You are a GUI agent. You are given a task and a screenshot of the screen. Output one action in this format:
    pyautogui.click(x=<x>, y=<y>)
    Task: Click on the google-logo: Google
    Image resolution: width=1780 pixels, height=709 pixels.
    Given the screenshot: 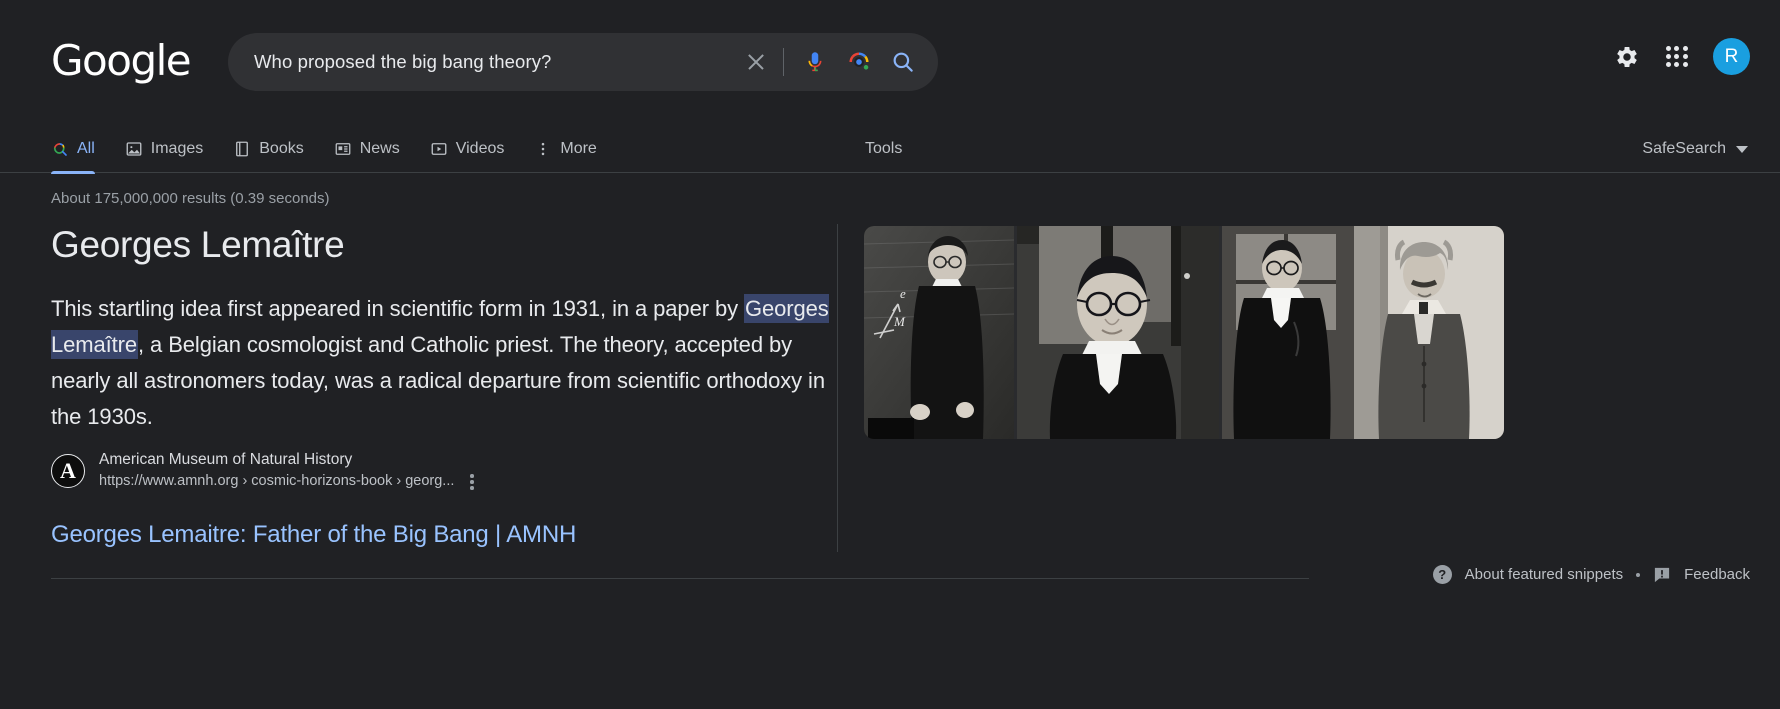 What is the action you would take?
    pyautogui.click(x=121, y=61)
    